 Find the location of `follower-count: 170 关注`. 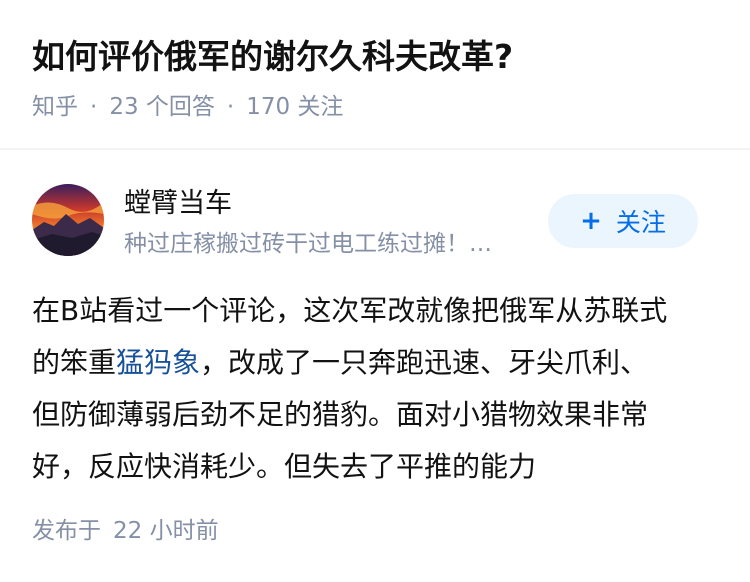

follower-count: 170 关注 is located at coordinates (295, 107).